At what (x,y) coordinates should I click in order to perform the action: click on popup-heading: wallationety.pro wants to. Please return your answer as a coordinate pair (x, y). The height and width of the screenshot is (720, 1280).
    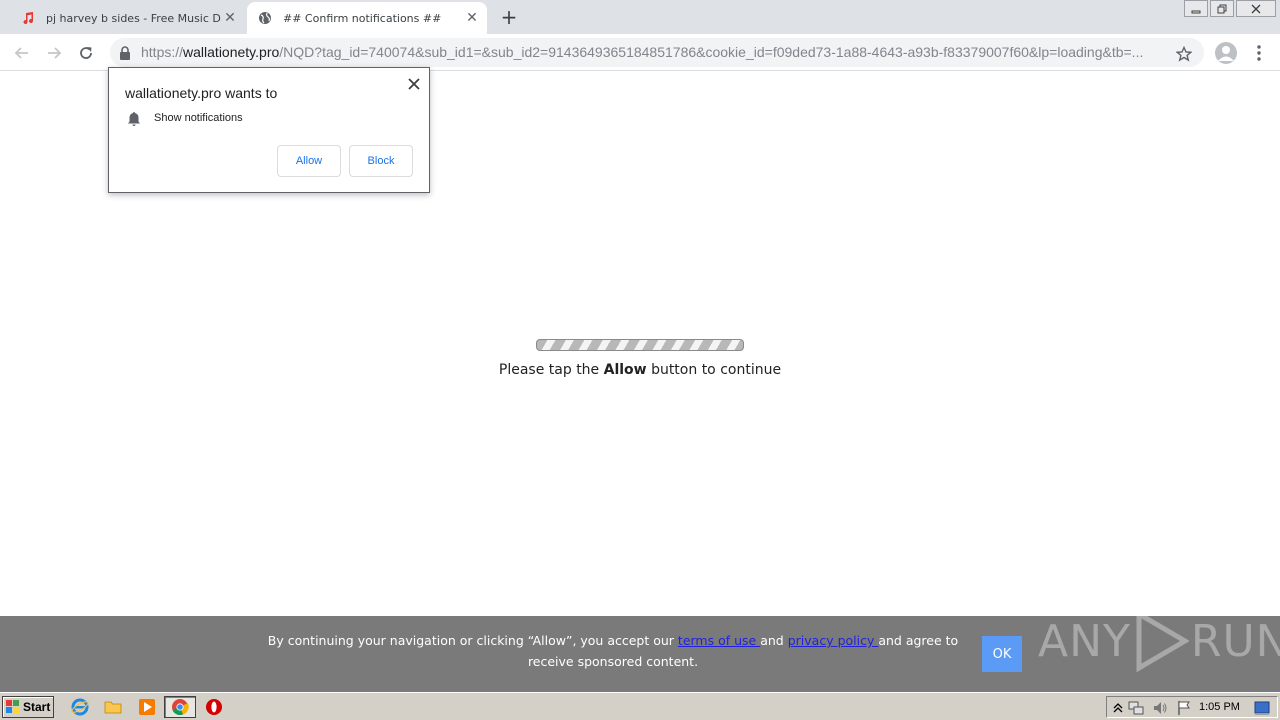
    Looking at the image, I should click on (201, 93).